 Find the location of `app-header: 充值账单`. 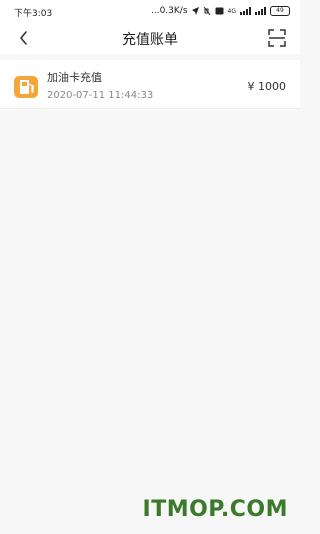

app-header: 充值账单 is located at coordinates (150, 38).